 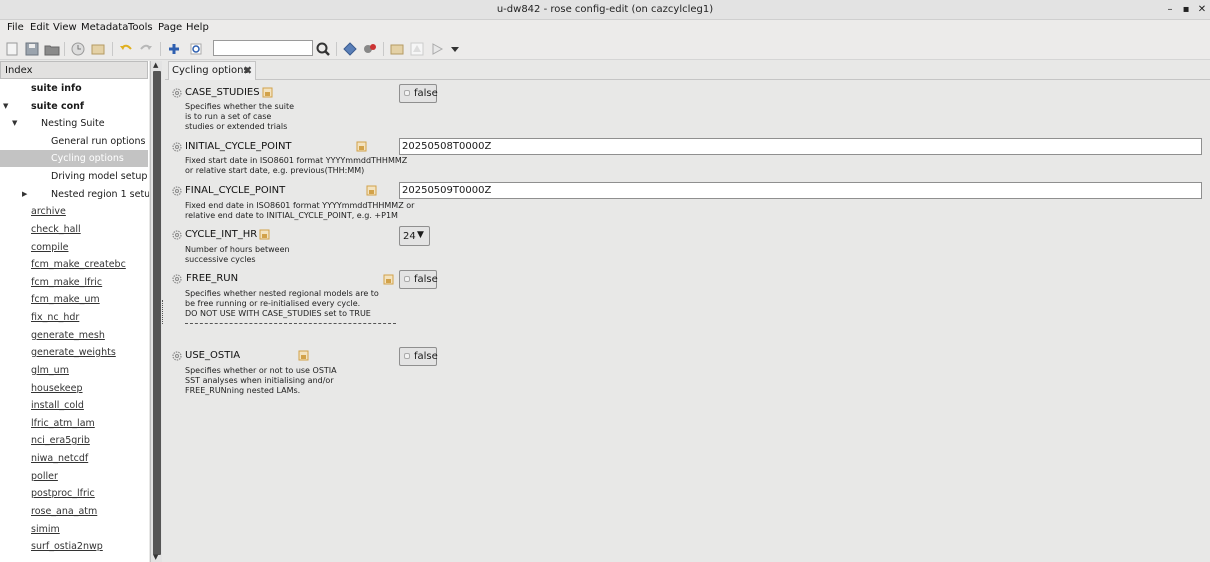 I want to click on menu-file: File, so click(x=15, y=27).